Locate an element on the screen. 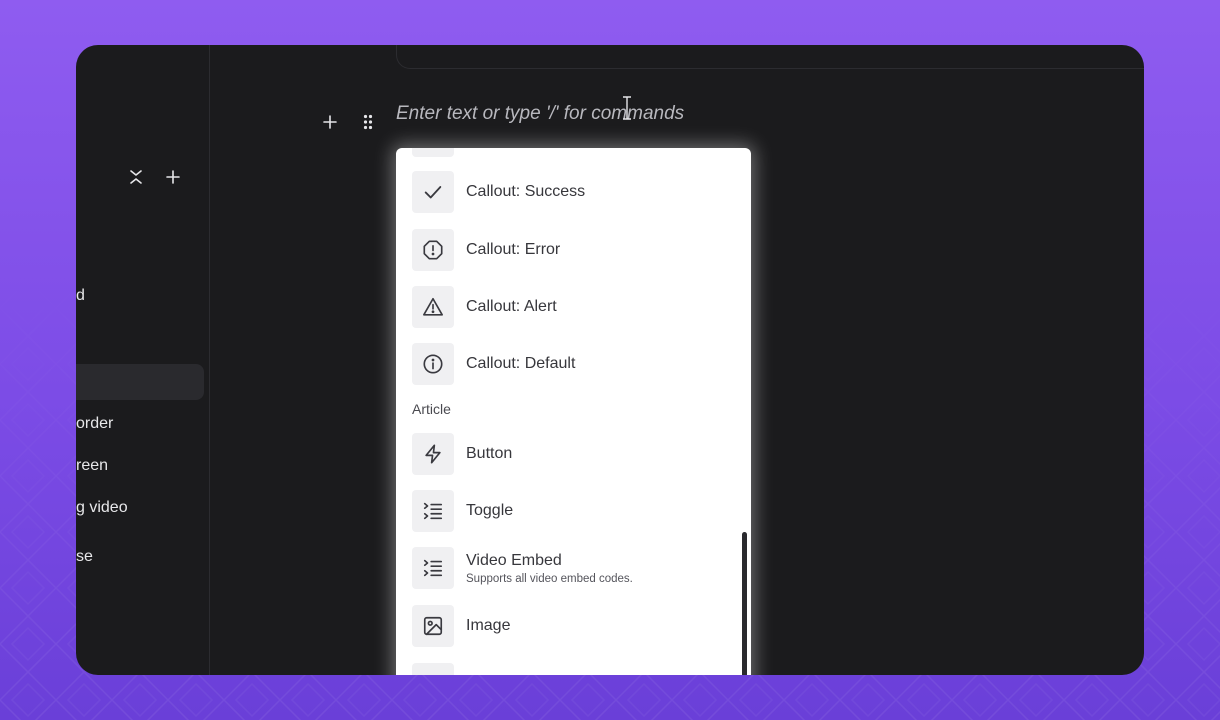  menu-item-label: Callout: Default is located at coordinates (521, 363).